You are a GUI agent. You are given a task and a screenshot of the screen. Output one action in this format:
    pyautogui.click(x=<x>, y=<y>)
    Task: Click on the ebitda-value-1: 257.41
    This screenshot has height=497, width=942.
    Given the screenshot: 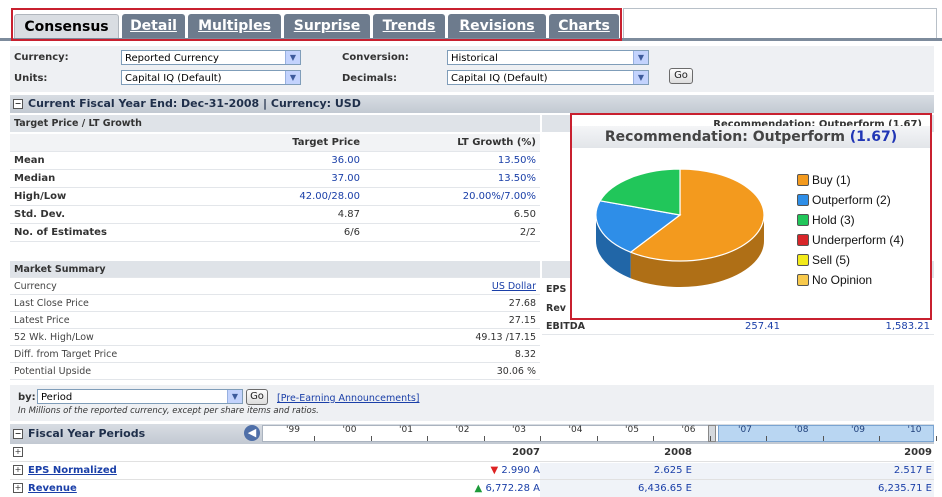 What is the action you would take?
    pyautogui.click(x=762, y=326)
    